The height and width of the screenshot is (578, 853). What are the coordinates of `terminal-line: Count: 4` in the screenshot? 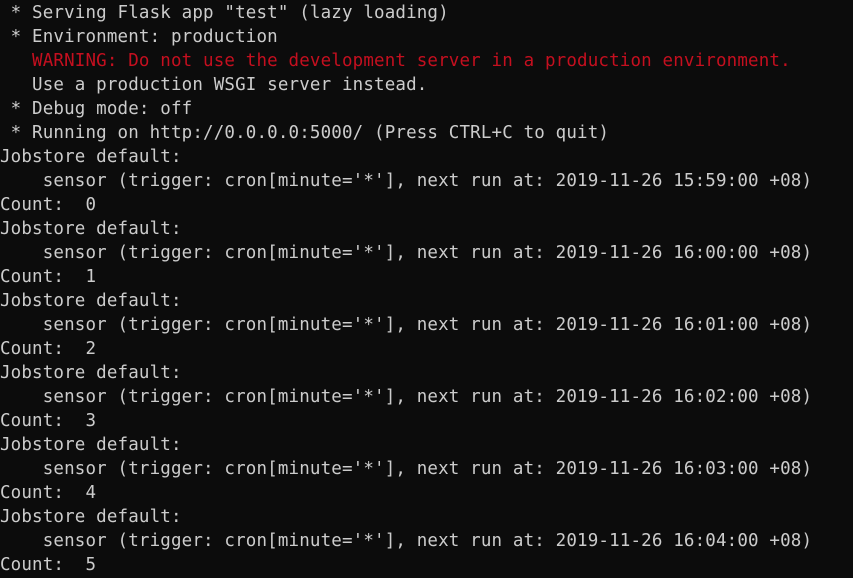 It's located at (48, 493).